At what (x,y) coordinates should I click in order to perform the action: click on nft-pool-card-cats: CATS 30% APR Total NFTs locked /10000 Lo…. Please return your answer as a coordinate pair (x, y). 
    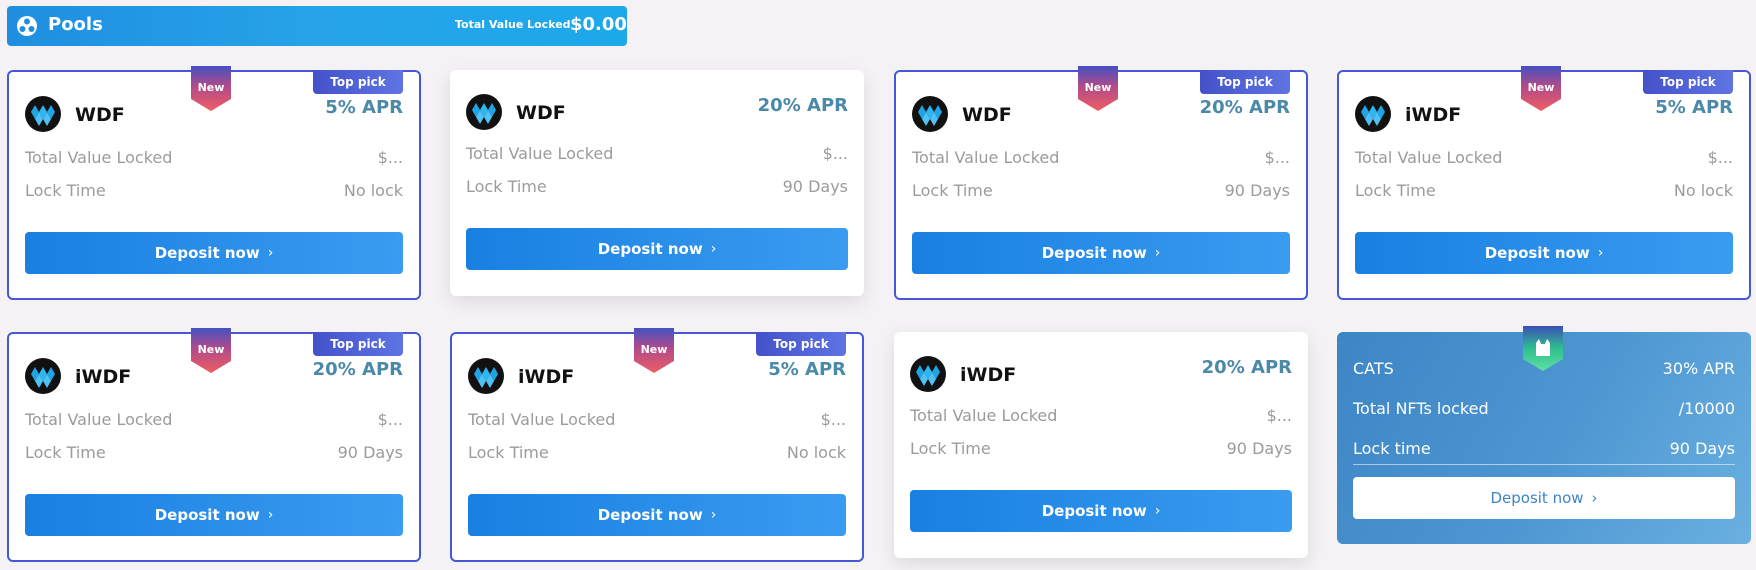
    Looking at the image, I should click on (1544, 435).